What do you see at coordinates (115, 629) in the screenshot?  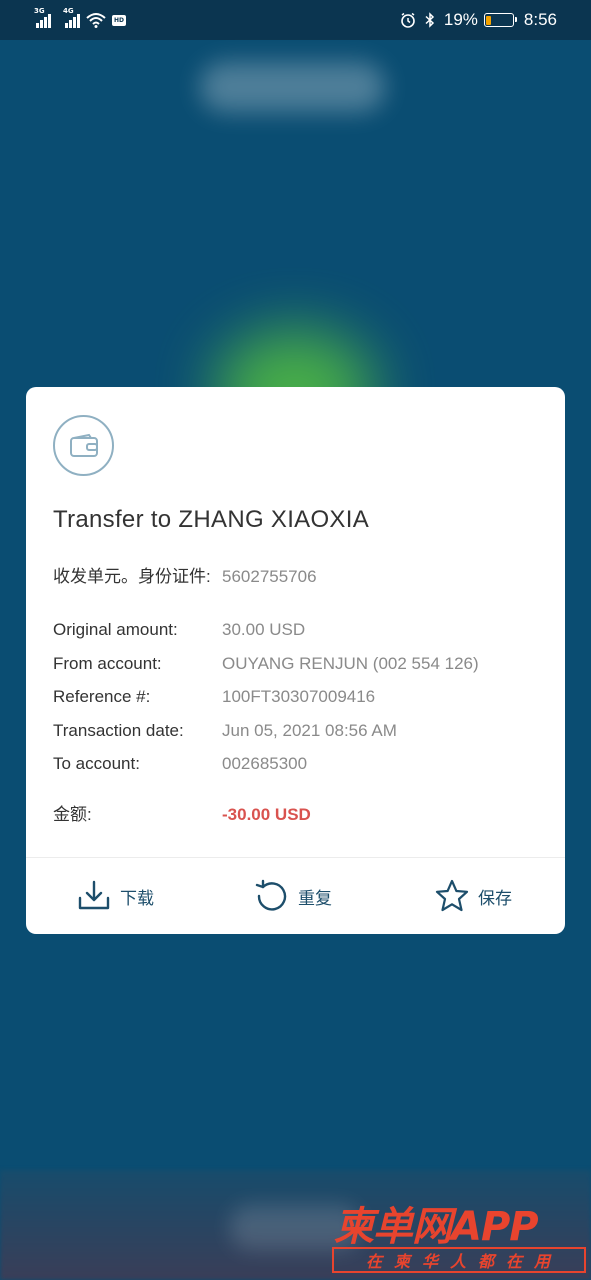 I see `detail-label: Original amount:` at bounding box center [115, 629].